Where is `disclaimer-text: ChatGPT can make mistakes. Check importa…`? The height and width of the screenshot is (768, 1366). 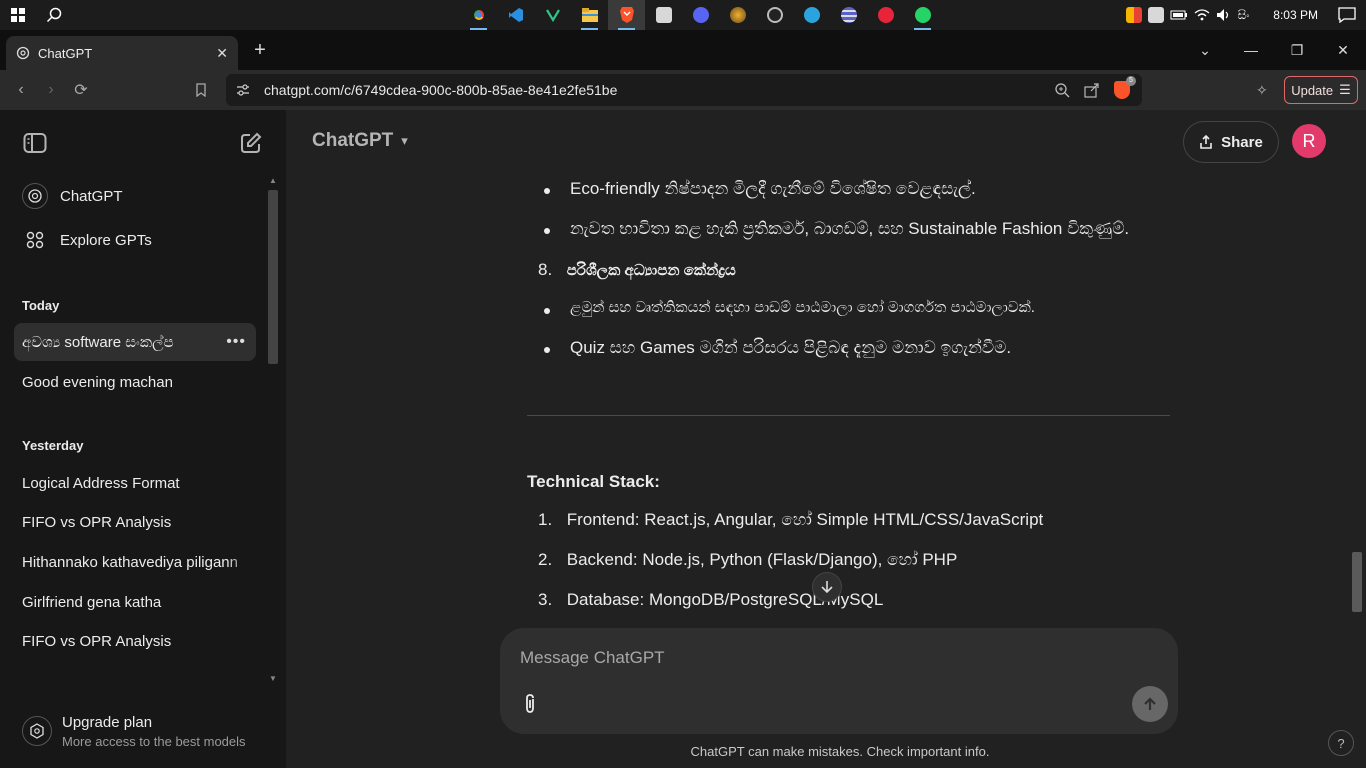 disclaimer-text: ChatGPT can make mistakes. Check importa… is located at coordinates (840, 751).